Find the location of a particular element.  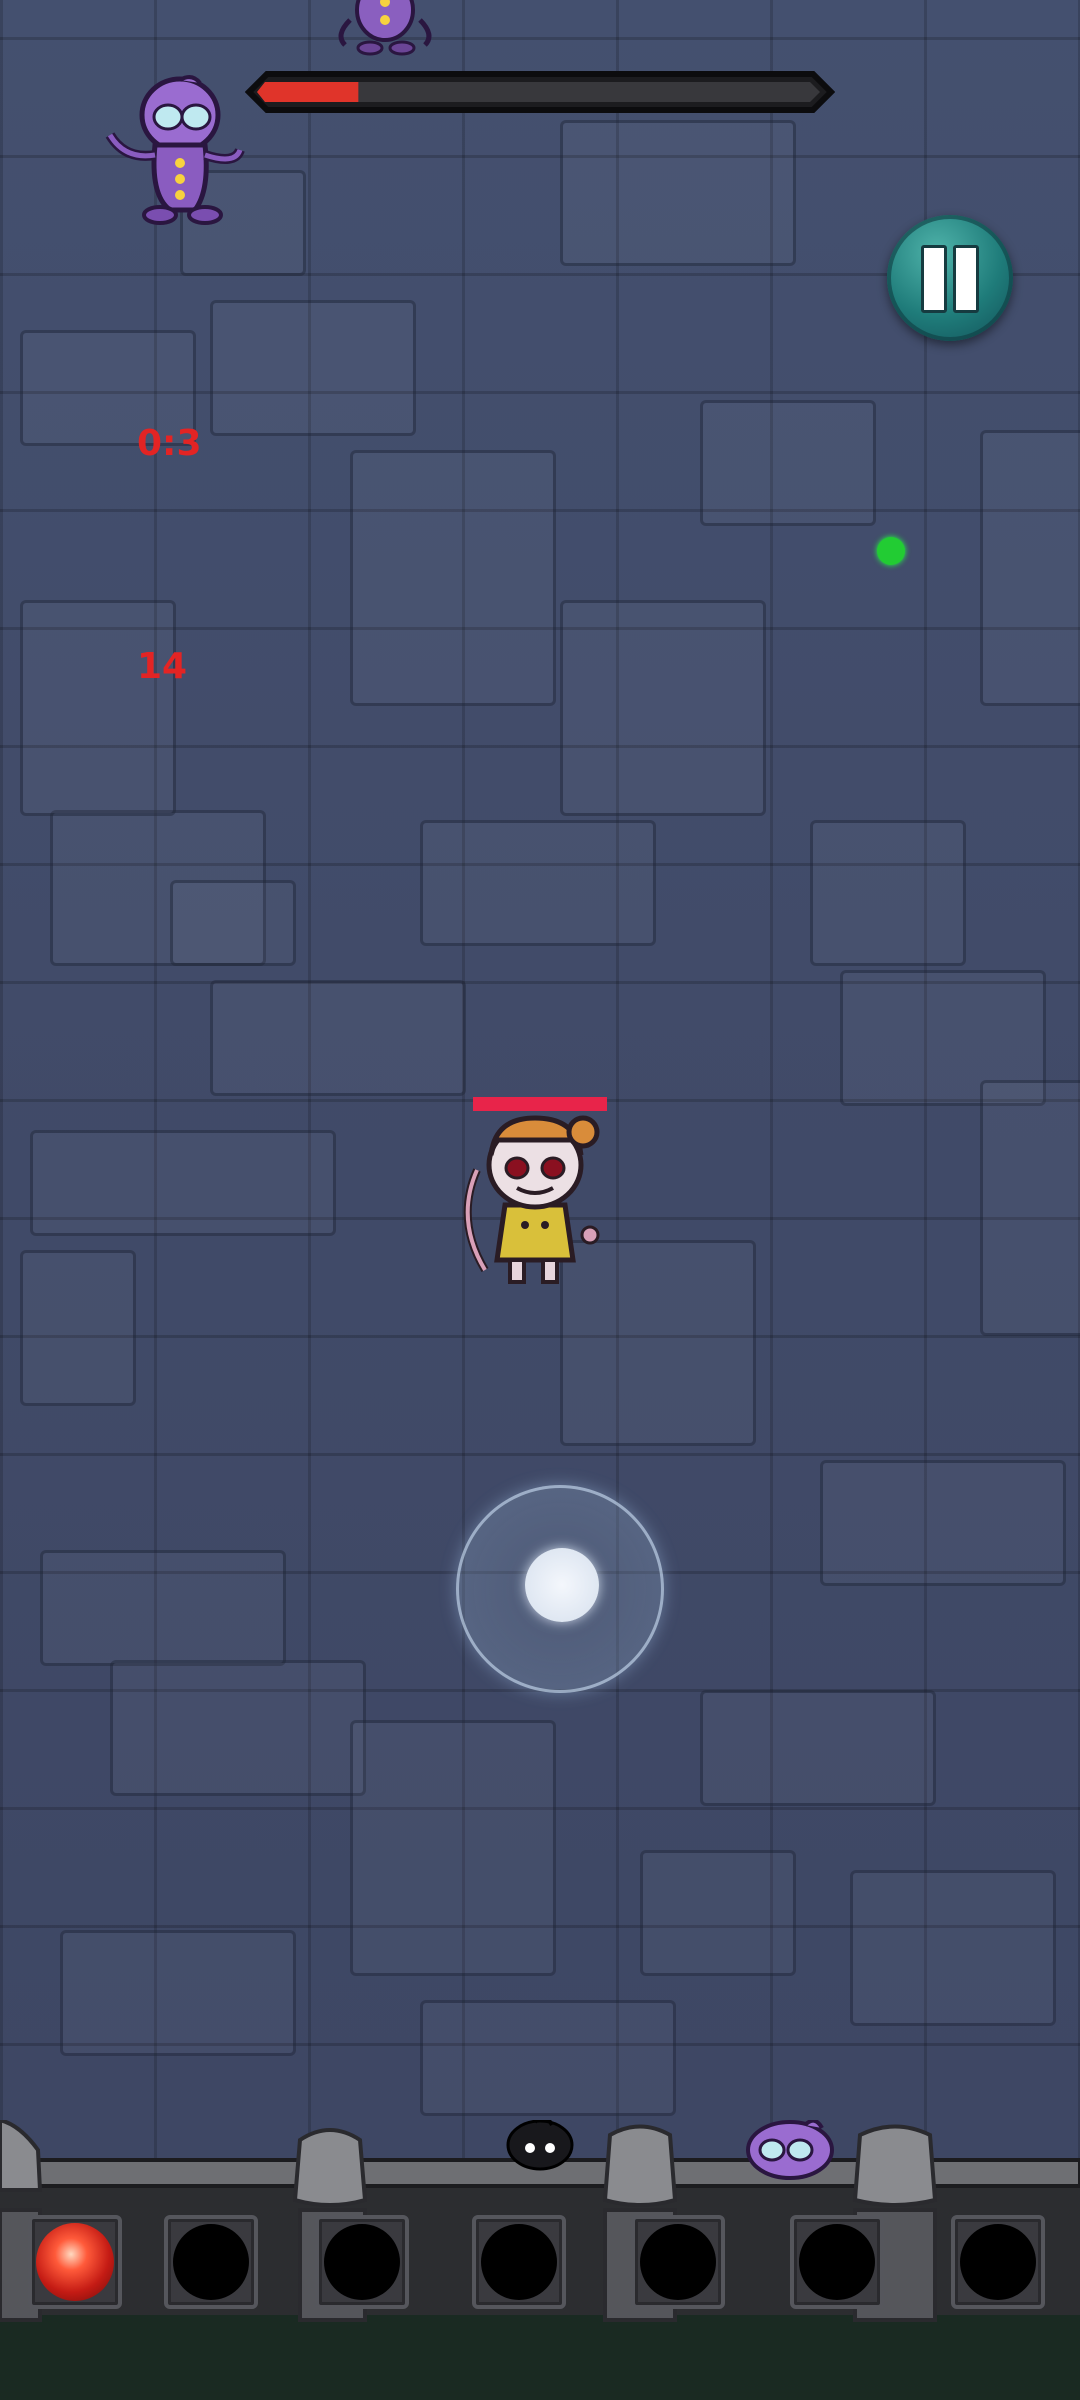

pause-button is located at coordinates (950, 278).